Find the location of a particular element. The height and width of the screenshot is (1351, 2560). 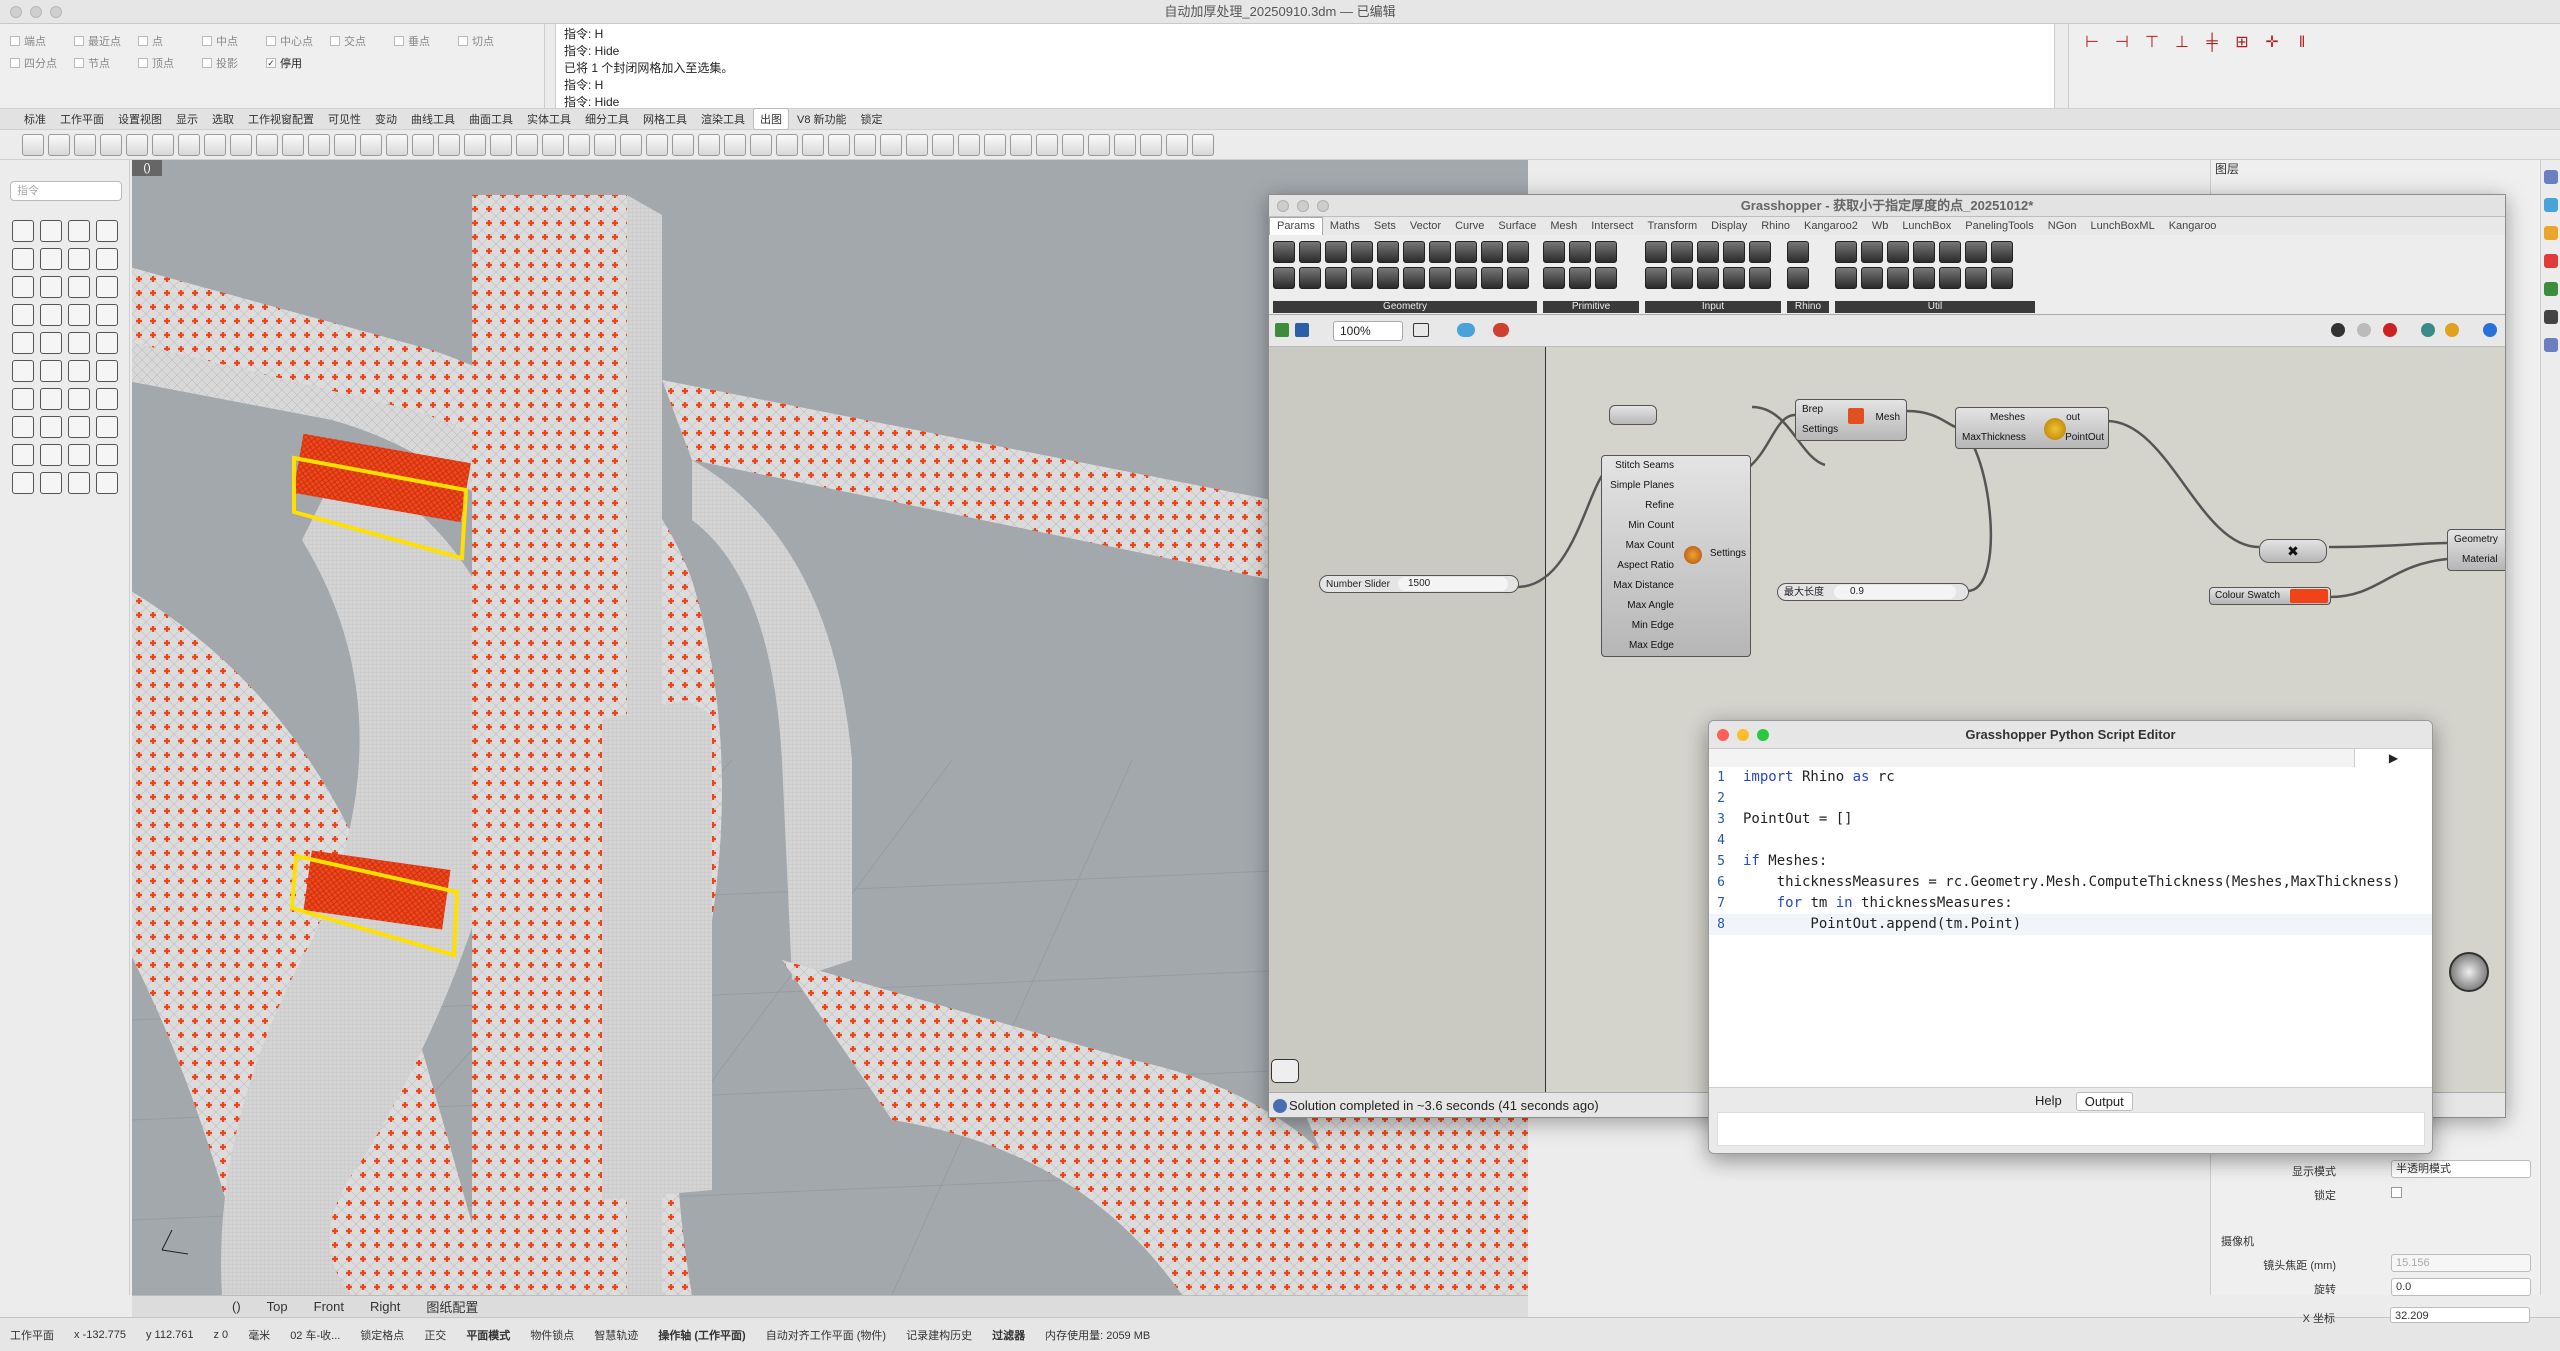

viewport-title: () is located at coordinates (147, 168).